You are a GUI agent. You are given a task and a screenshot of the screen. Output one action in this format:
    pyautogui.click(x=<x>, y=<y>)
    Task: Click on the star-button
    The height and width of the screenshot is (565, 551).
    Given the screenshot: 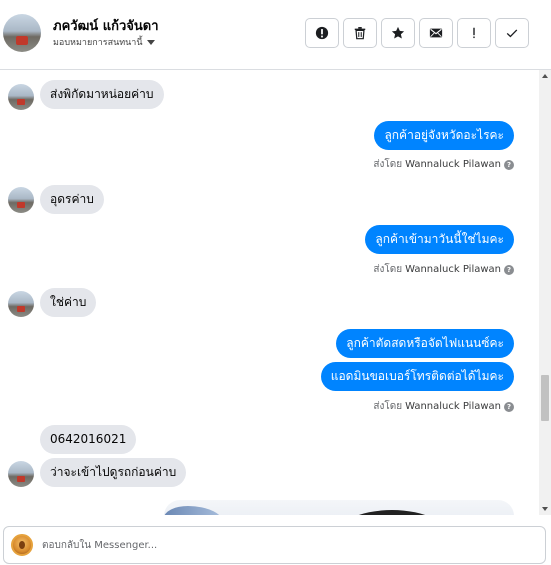 What is the action you would take?
    pyautogui.click(x=398, y=33)
    